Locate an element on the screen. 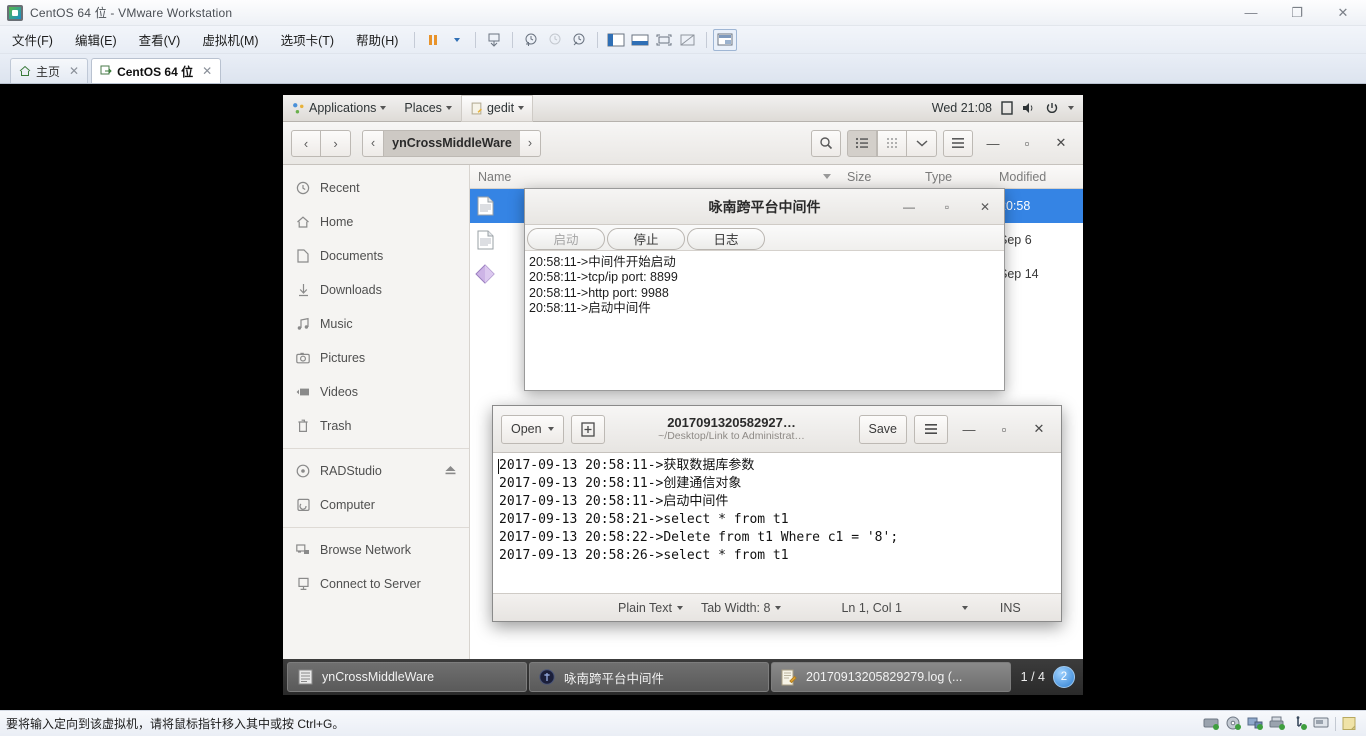 Image resolution: width=1366 pixels, height=736 pixels. vmware-close-button: ✕ is located at coordinates (1343, 12).